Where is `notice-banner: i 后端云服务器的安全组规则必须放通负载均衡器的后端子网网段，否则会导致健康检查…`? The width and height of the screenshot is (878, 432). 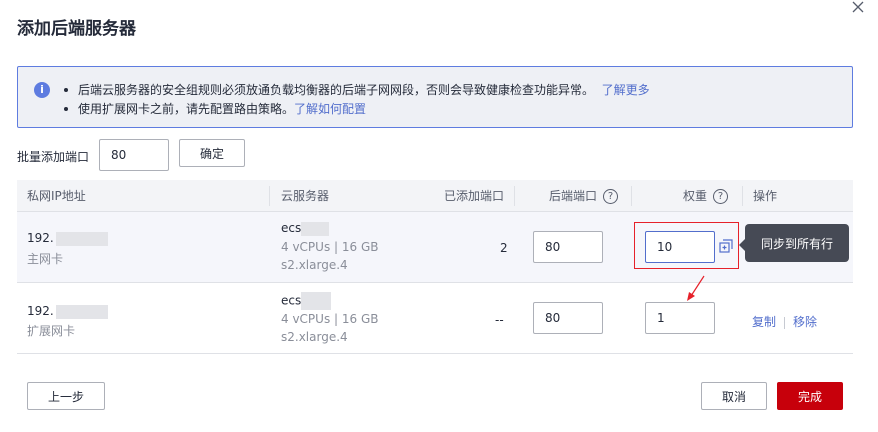 notice-banner: i 后端云服务器的安全组规则必须放通负载均衡器的后端子网网段，否则会导致健康检查… is located at coordinates (435, 97).